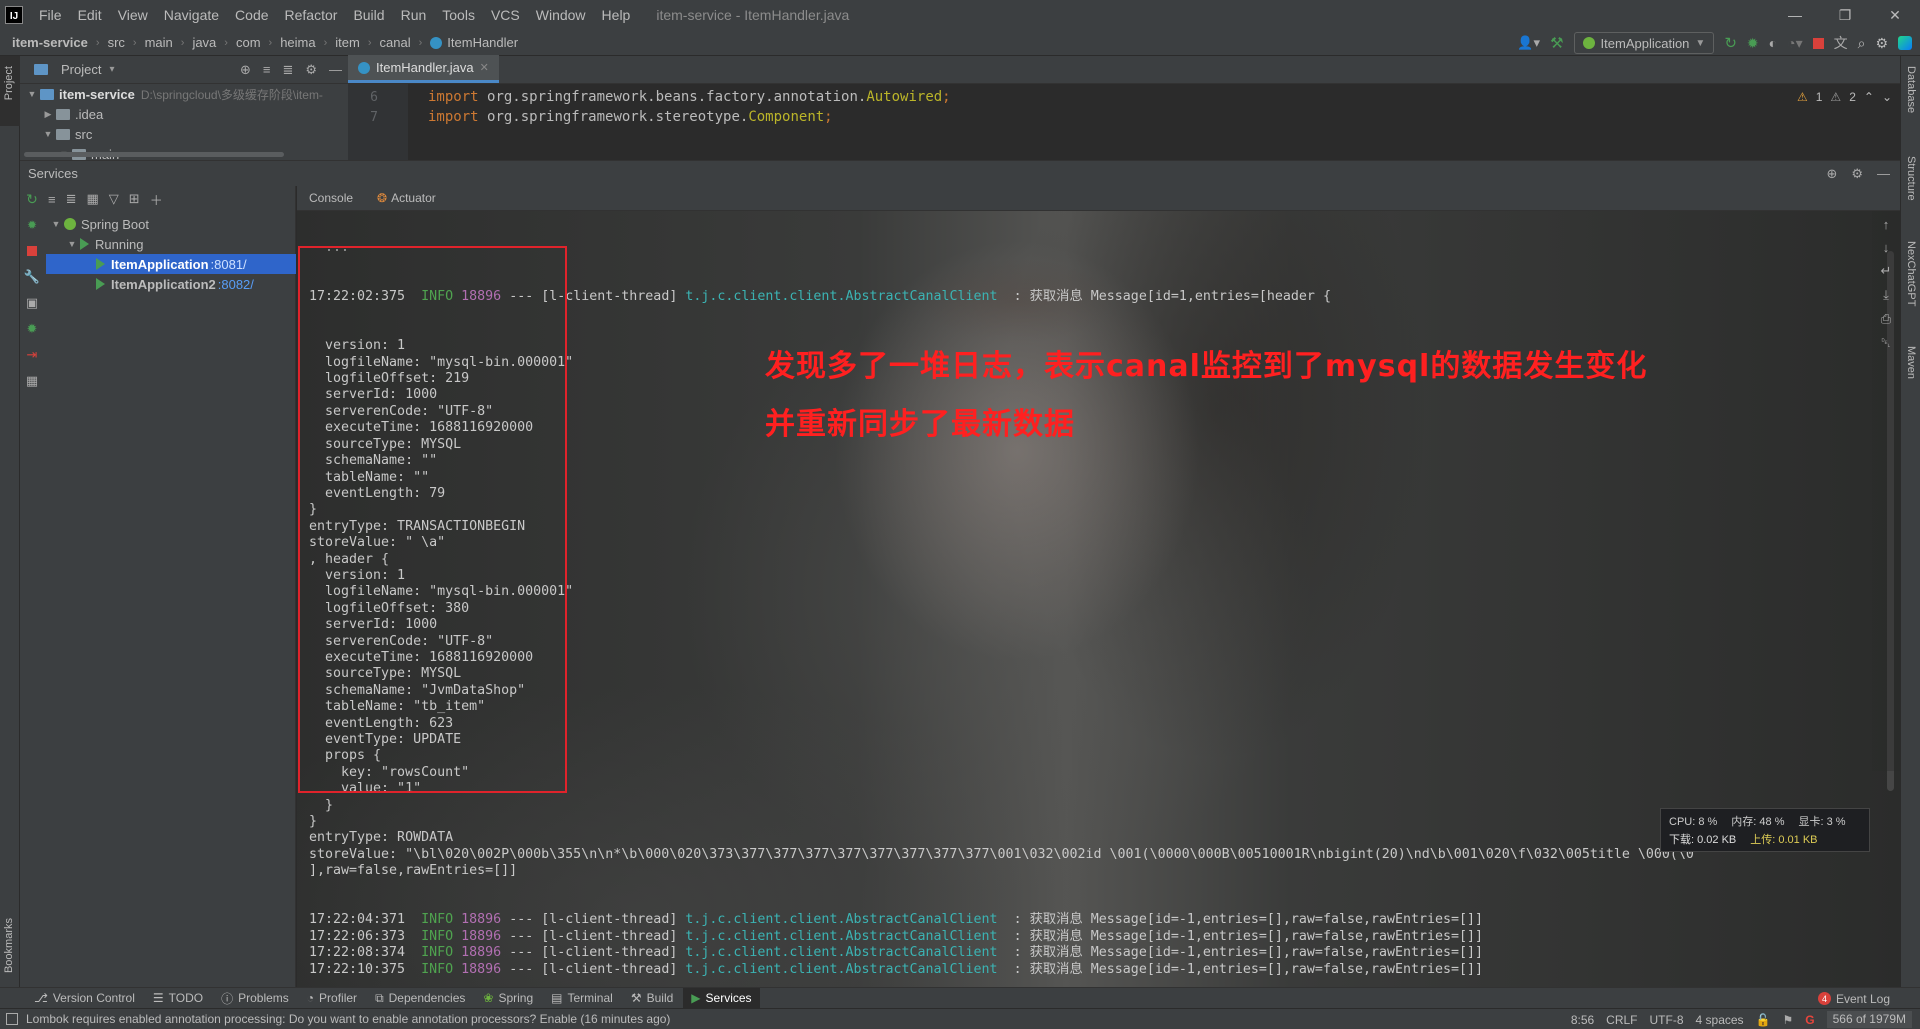 The width and height of the screenshot is (1920, 1029). Describe the element at coordinates (32, 355) in the screenshot. I see `exit-button: ⇥` at that location.